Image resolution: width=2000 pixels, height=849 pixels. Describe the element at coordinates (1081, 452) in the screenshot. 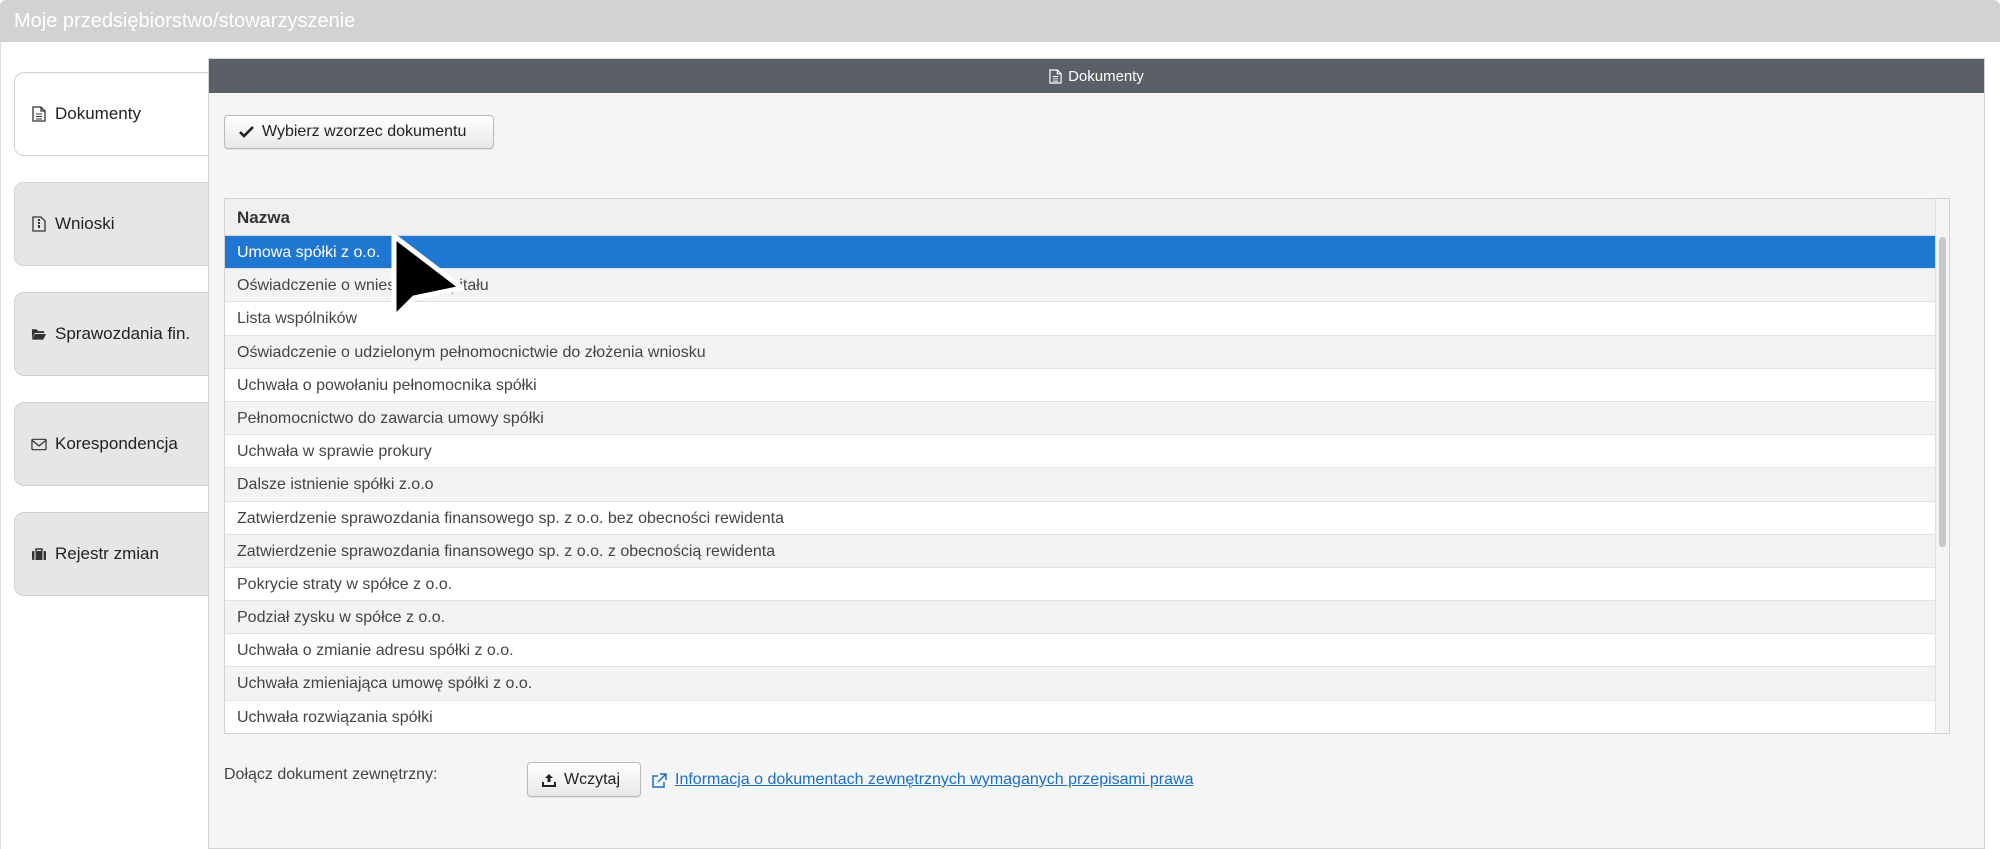

I see `table-row: Uchwała w sprawie prokury` at that location.